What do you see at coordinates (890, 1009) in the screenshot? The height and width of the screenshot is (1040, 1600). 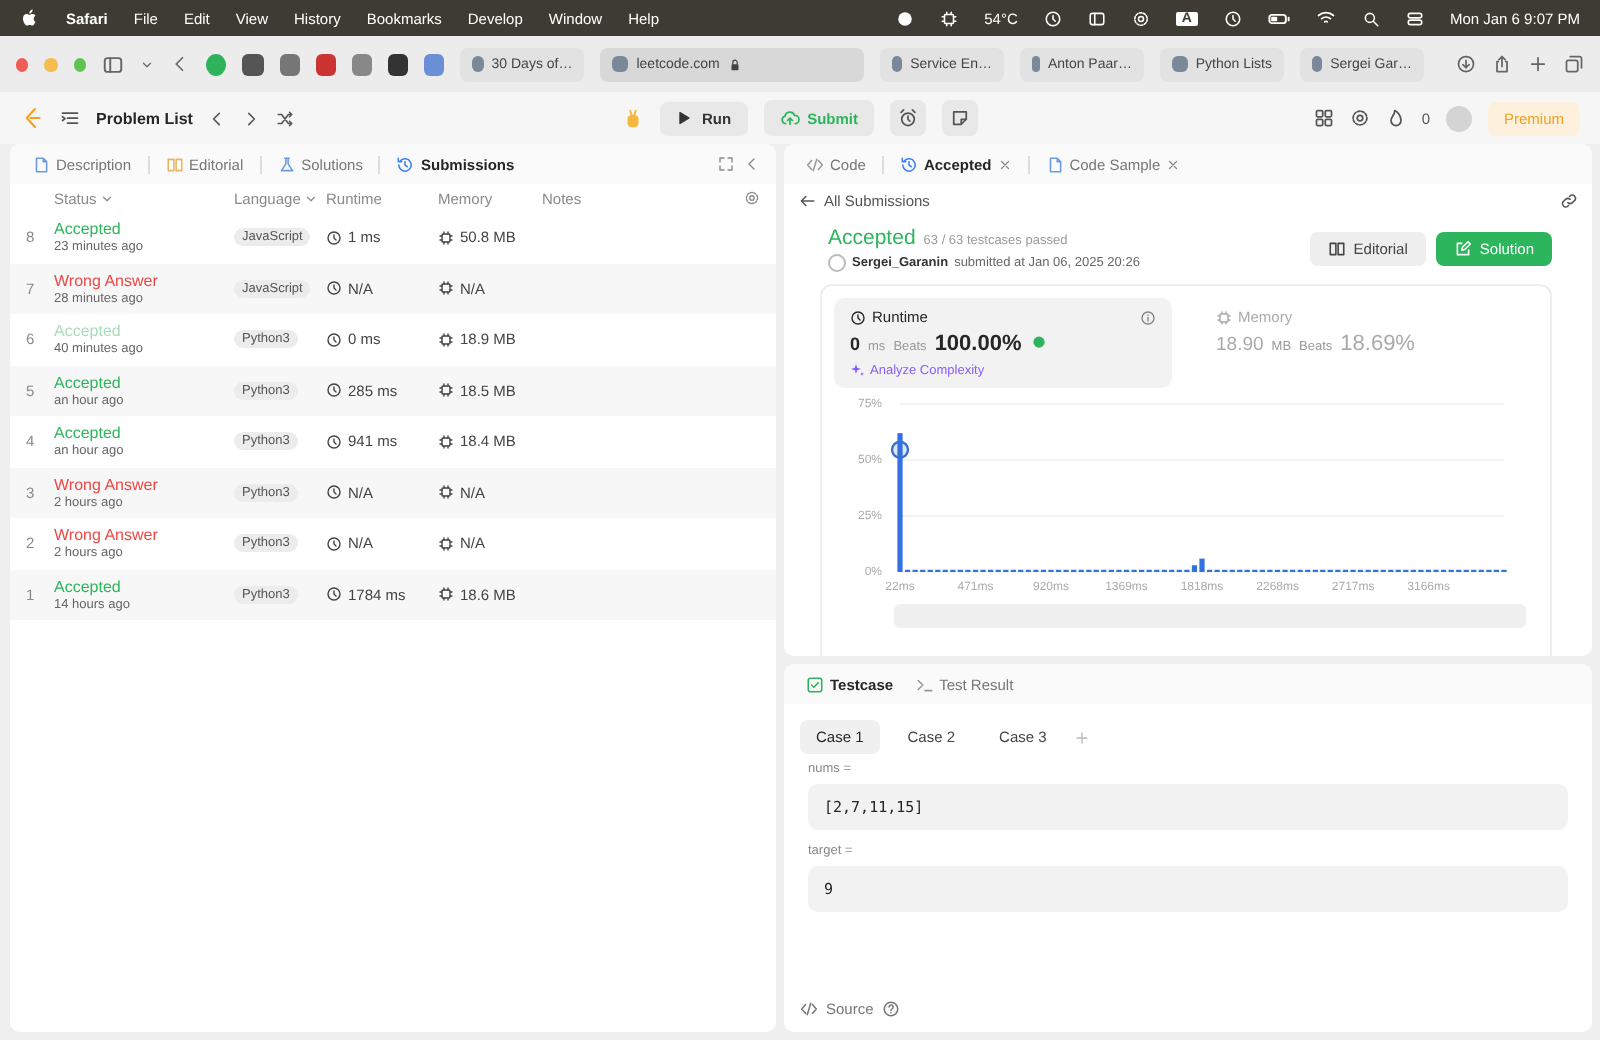 I see `help-icon` at bounding box center [890, 1009].